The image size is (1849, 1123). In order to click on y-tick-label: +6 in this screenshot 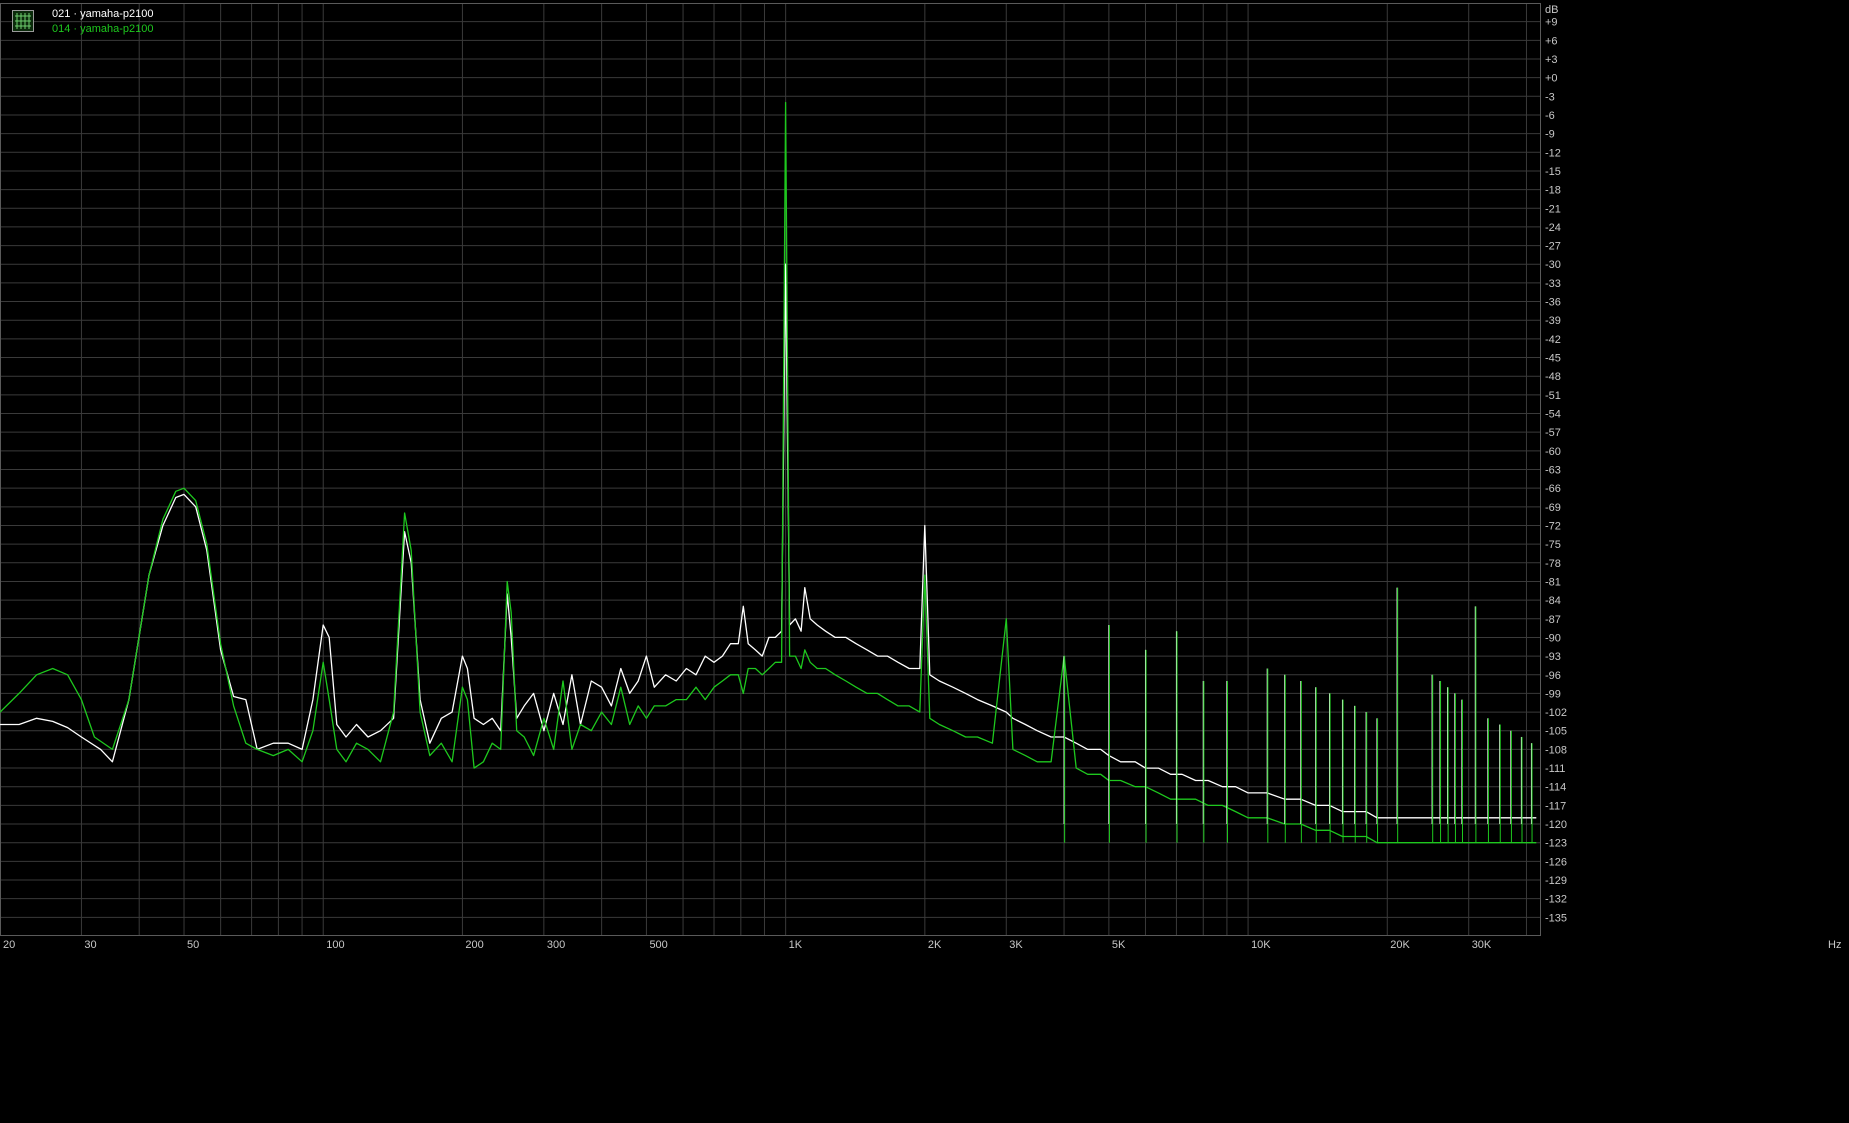, I will do `click(1551, 41)`.